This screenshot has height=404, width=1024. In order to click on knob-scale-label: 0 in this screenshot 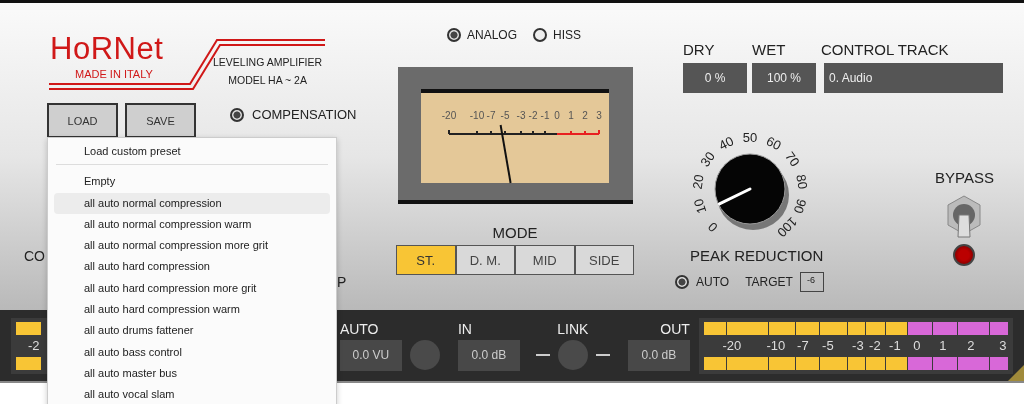, I will do `click(713, 227)`.